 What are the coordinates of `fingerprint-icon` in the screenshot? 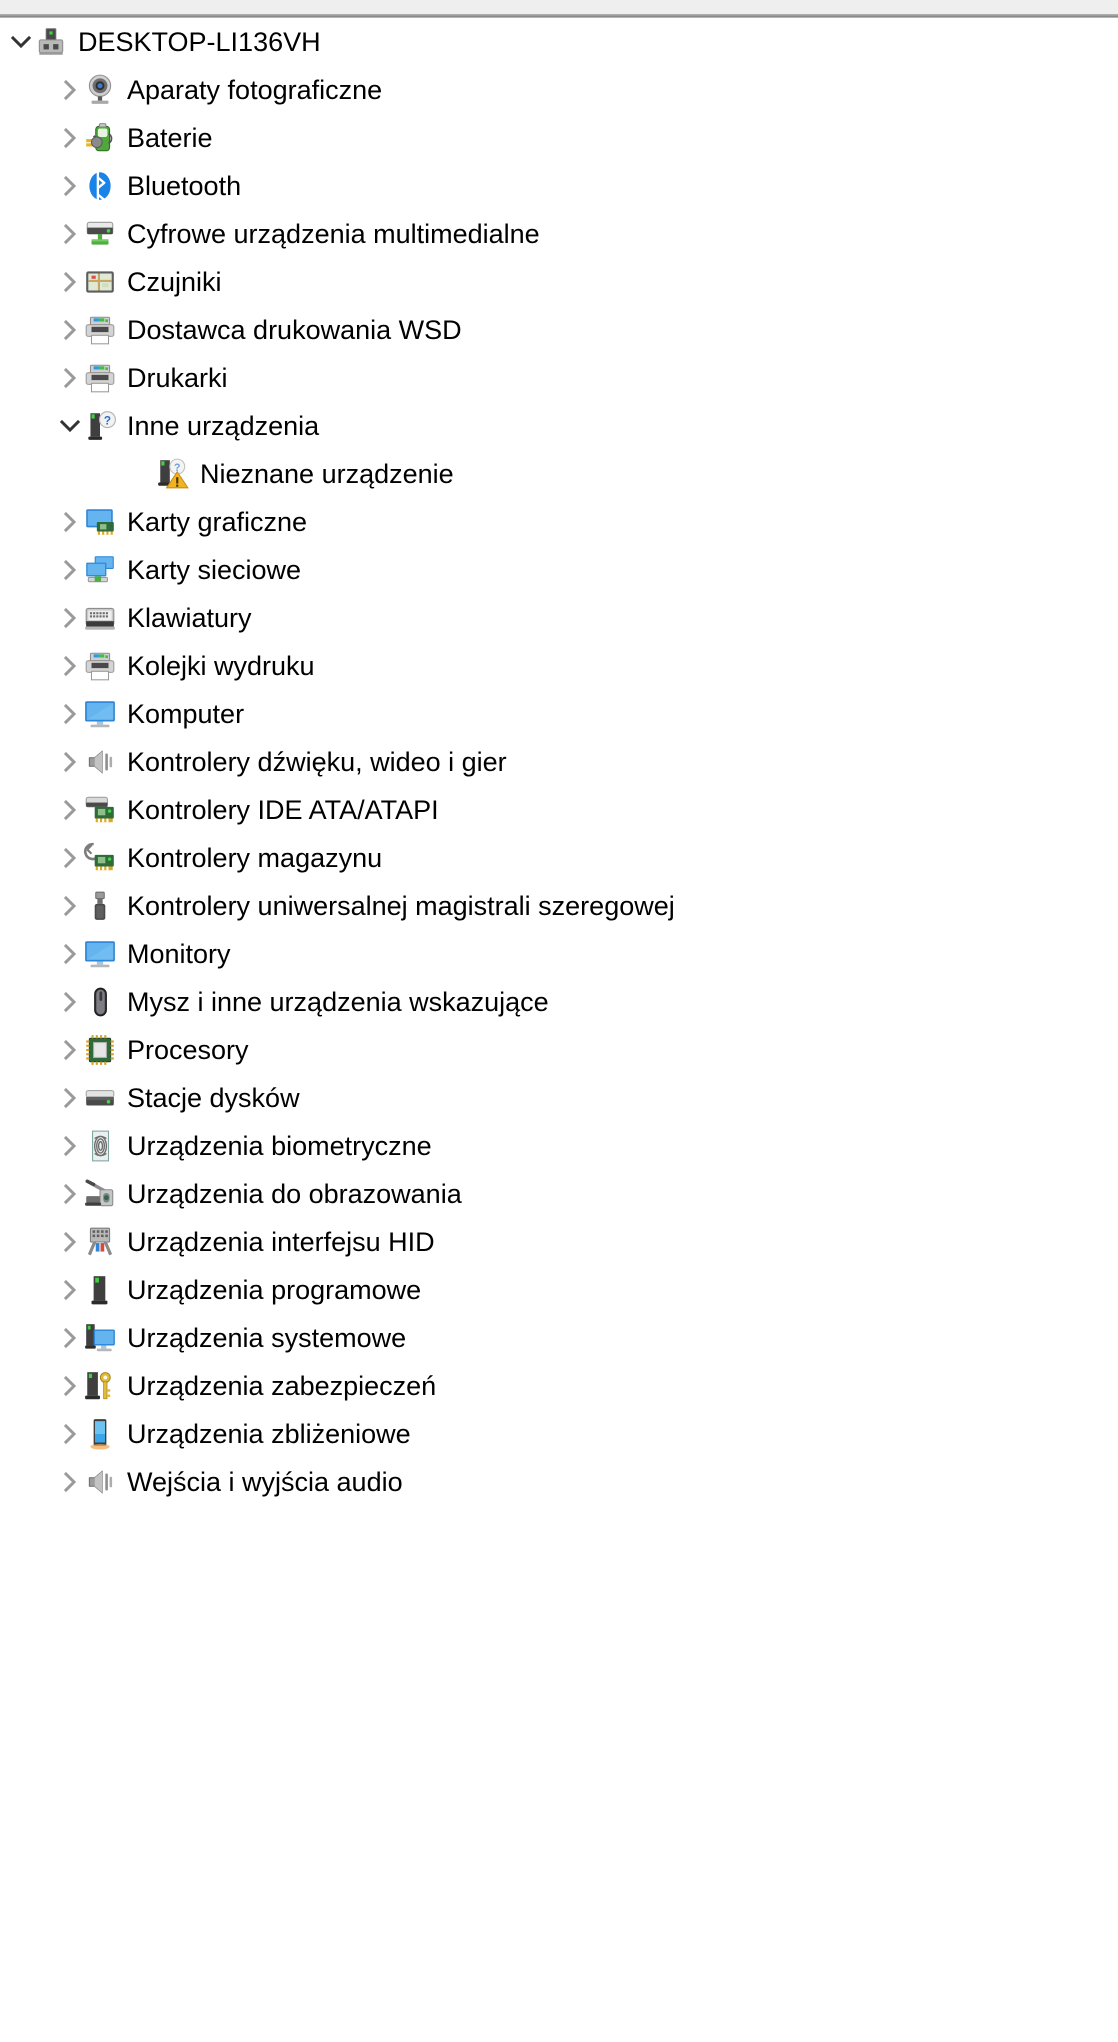 It's located at (100, 1146).